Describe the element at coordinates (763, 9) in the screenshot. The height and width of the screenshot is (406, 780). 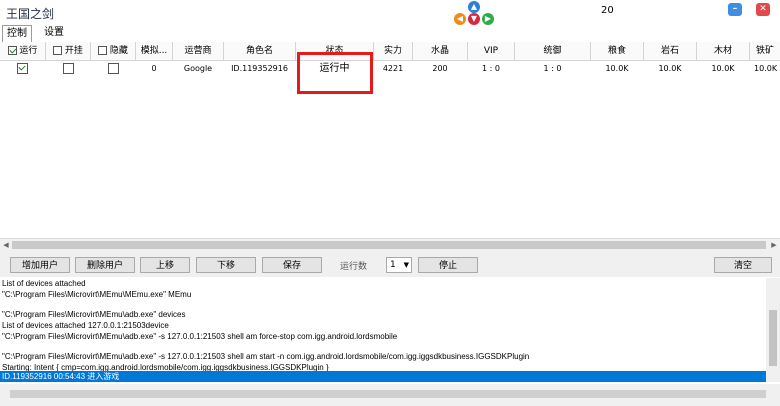
I see `close-icon: ✕` at that location.